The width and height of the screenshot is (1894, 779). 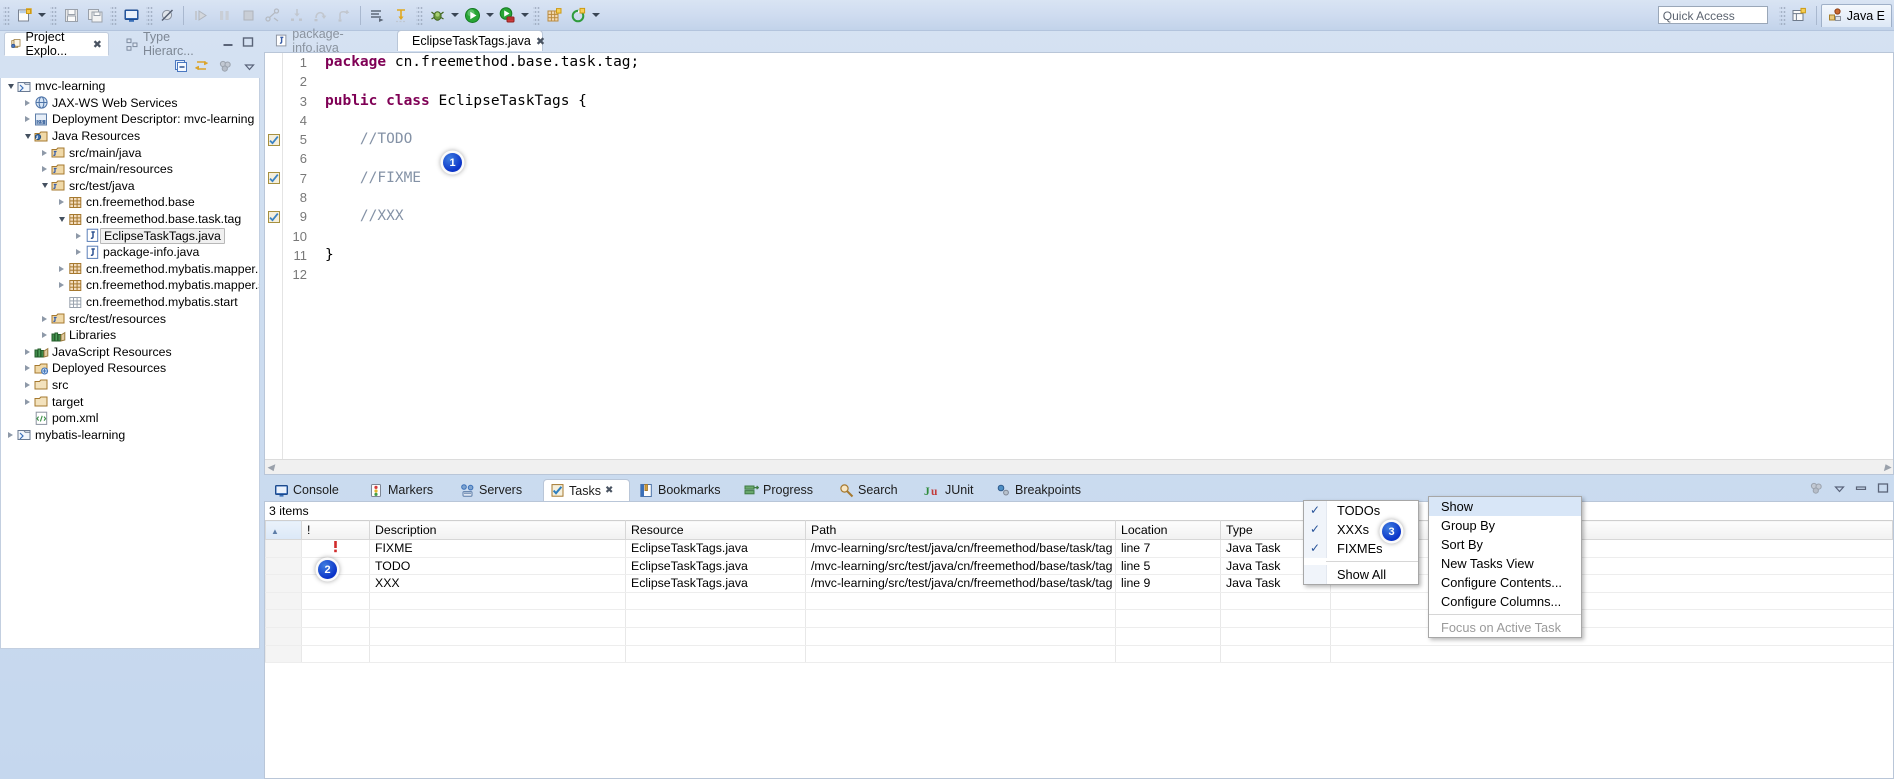 What do you see at coordinates (248, 42) in the screenshot?
I see `maximize-left-panel-icon` at bounding box center [248, 42].